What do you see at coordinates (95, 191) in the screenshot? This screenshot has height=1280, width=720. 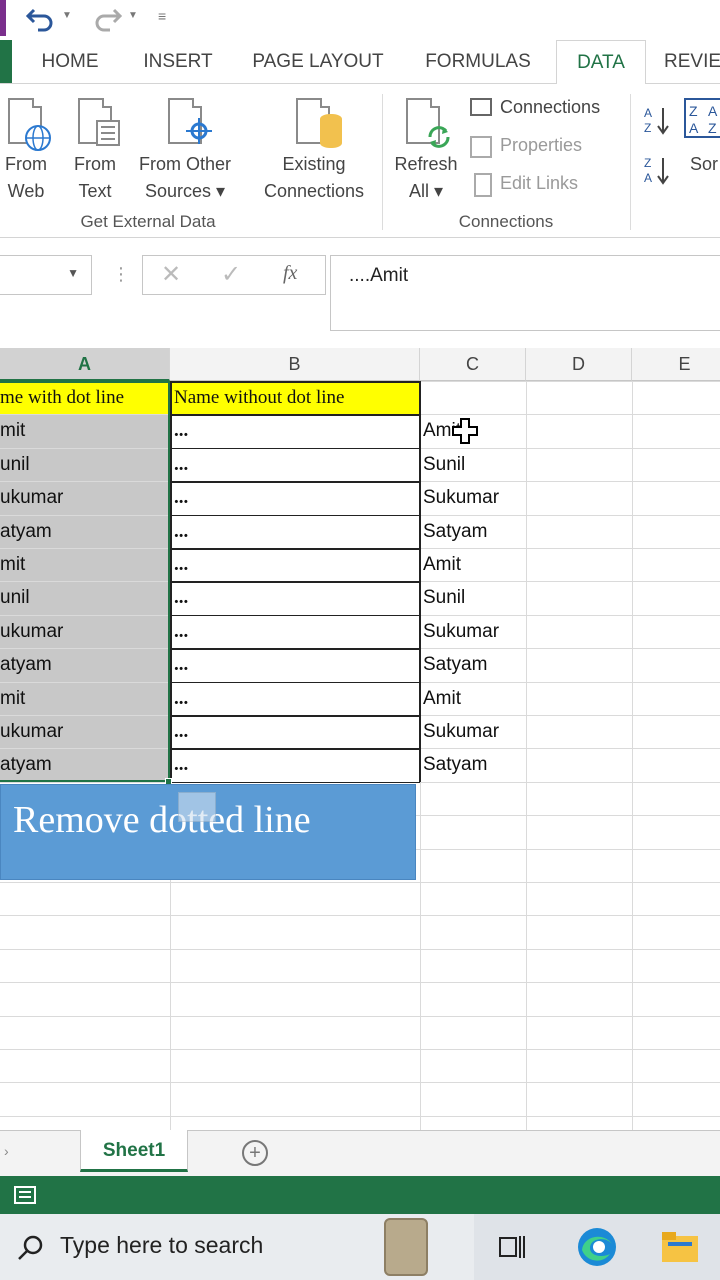 I see `from-text-label-2: Text` at bounding box center [95, 191].